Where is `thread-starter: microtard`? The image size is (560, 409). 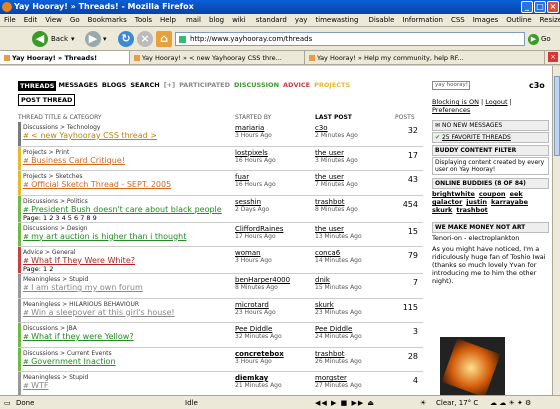 thread-starter: microtard is located at coordinates (252, 305).